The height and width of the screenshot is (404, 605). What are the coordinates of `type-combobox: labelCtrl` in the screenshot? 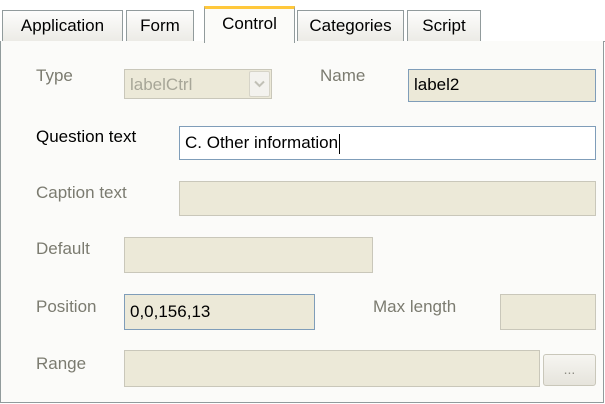 It's located at (198, 84).